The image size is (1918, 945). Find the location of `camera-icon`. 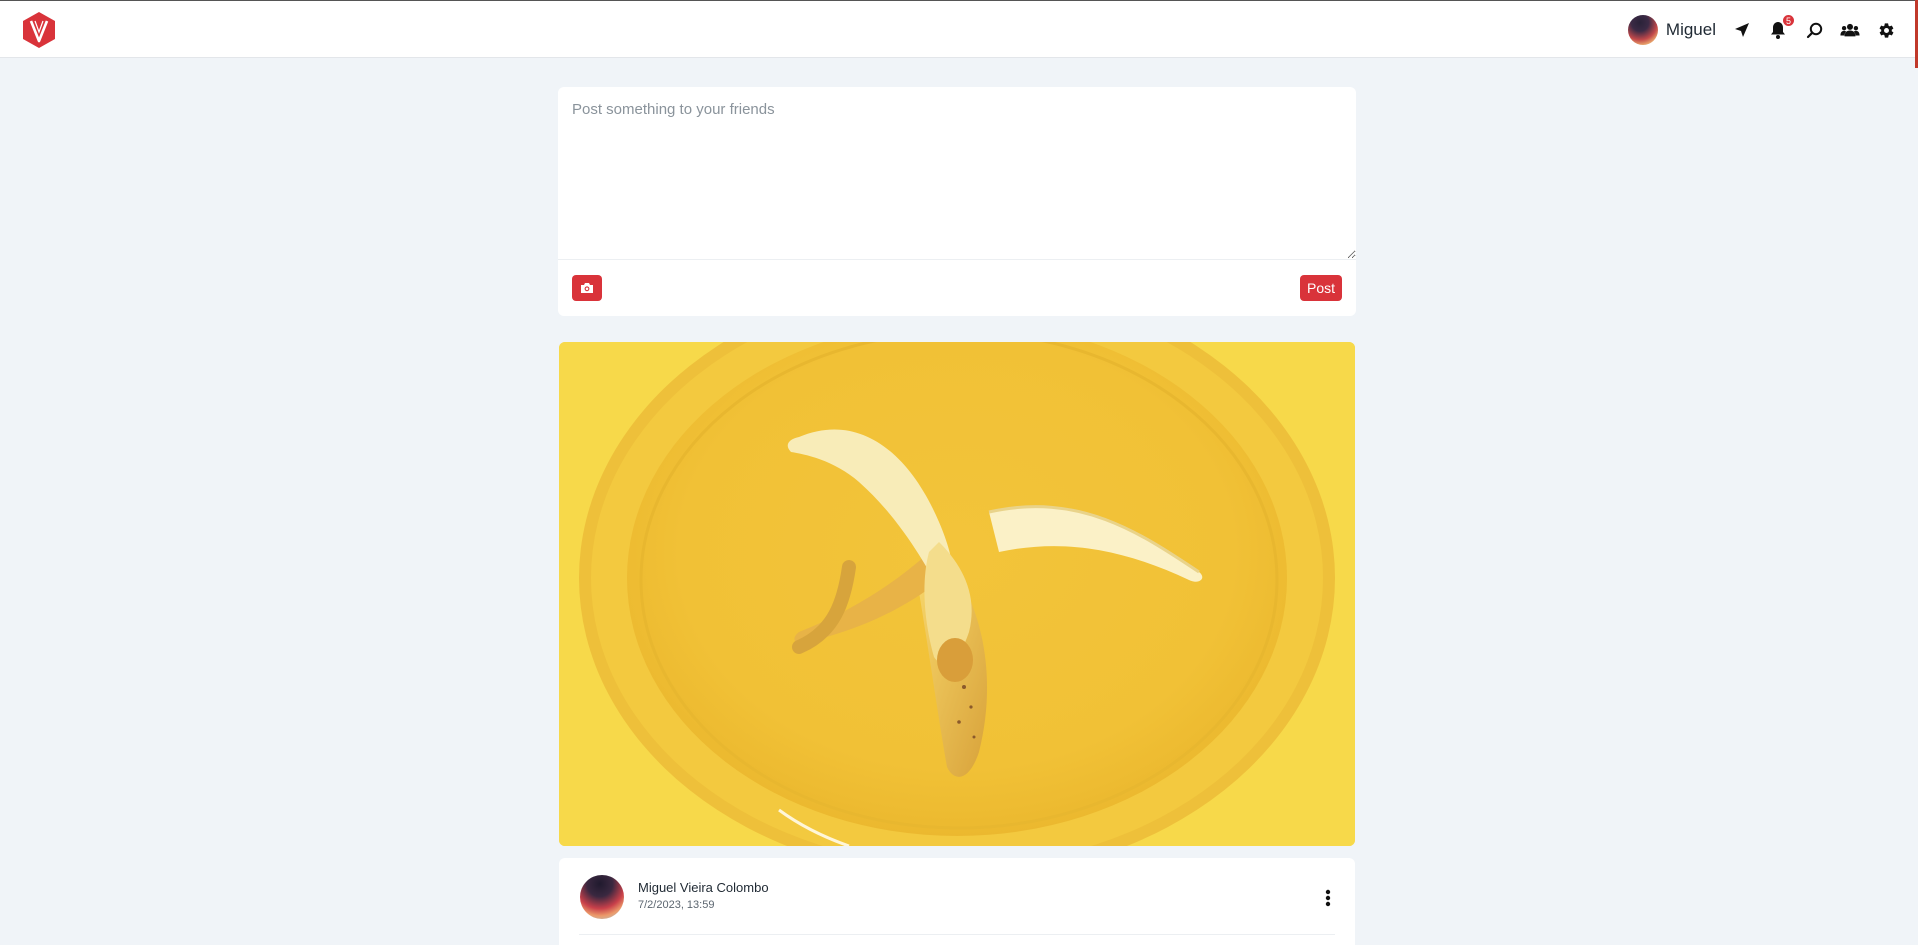

camera-icon is located at coordinates (587, 288).